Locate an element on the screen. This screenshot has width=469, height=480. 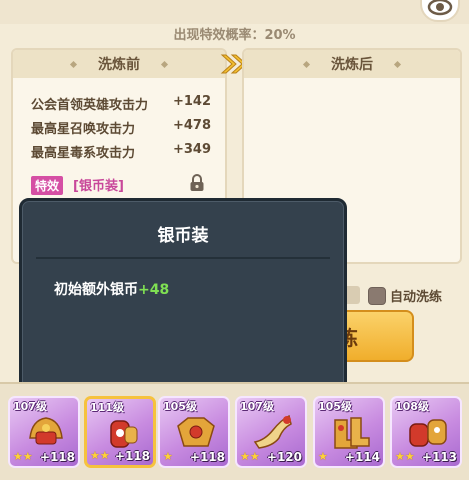
auto-refine-checkbox is located at coordinates (377, 295).